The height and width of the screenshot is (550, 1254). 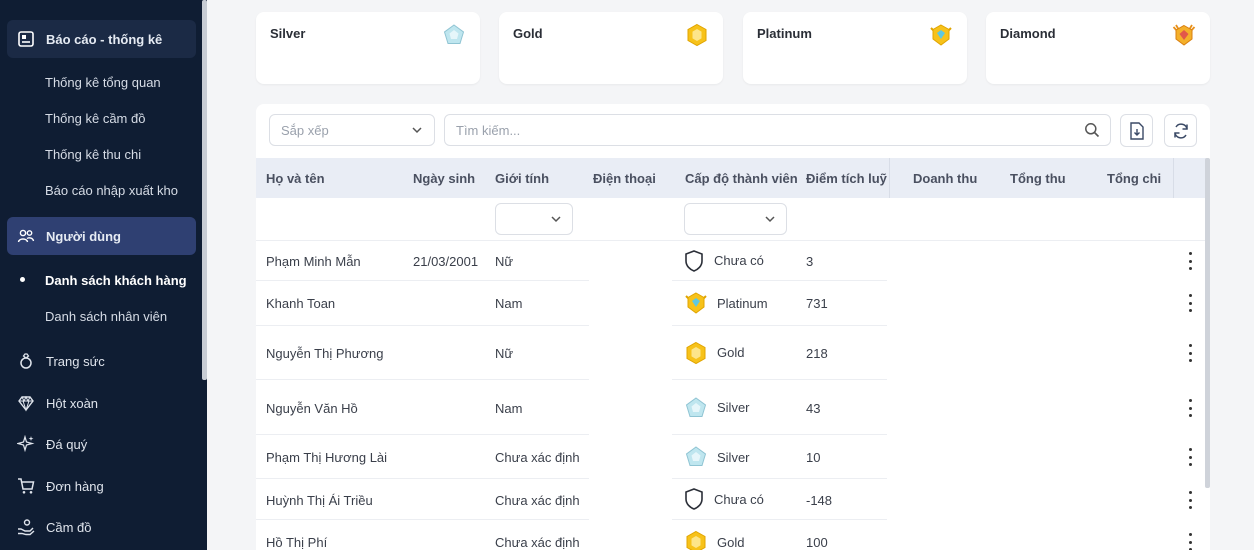 What do you see at coordinates (301, 303) in the screenshot?
I see `cell-name: Khanh Toan` at bounding box center [301, 303].